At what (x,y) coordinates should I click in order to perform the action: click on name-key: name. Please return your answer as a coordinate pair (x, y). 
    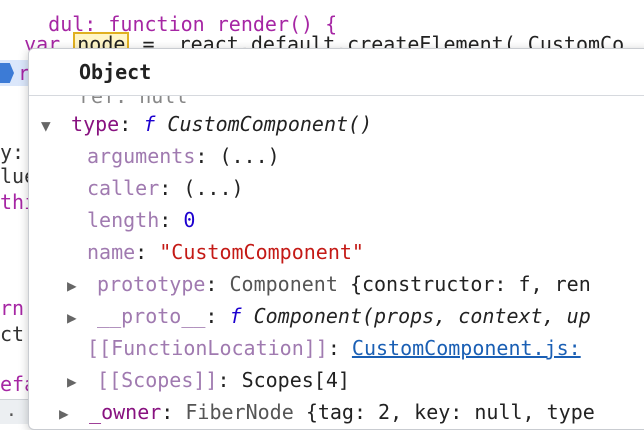
    Looking at the image, I should click on (111, 252).